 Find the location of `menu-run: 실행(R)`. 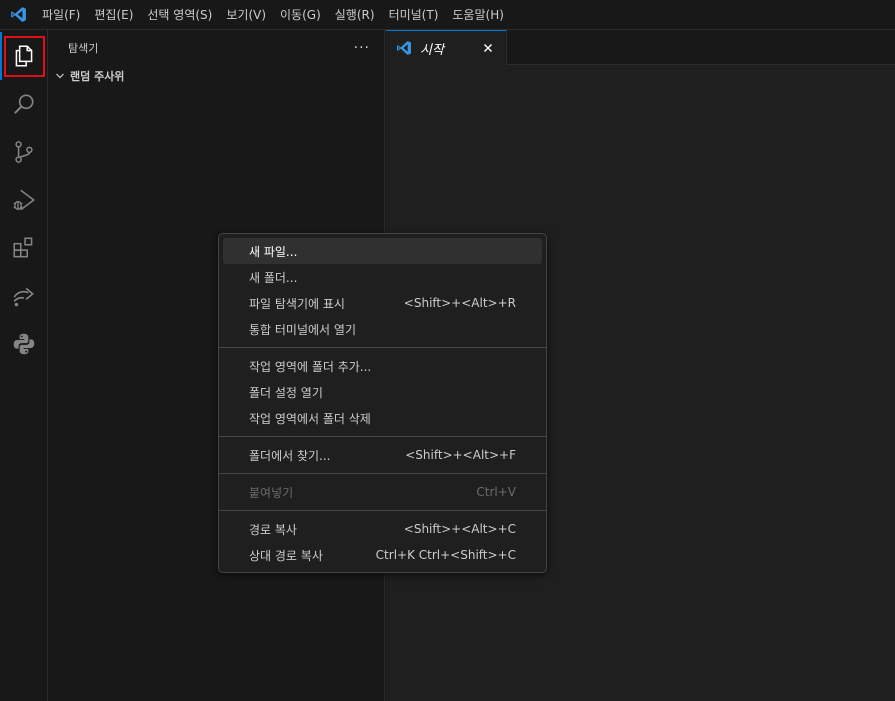

menu-run: 실행(R) is located at coordinates (355, 15).